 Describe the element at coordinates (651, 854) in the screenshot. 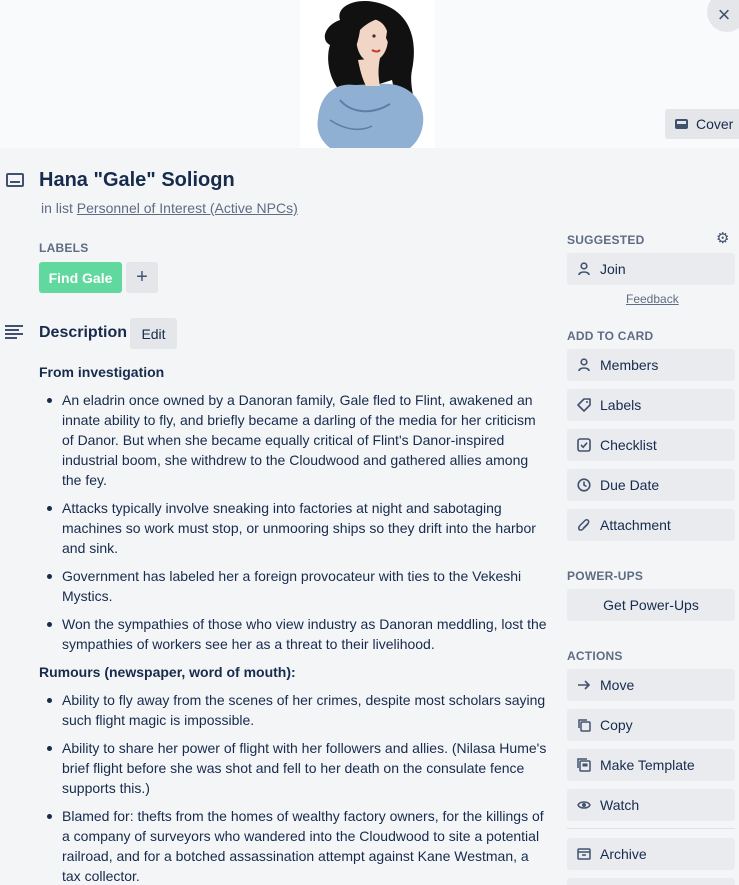

I see `archive-button: Archive` at that location.